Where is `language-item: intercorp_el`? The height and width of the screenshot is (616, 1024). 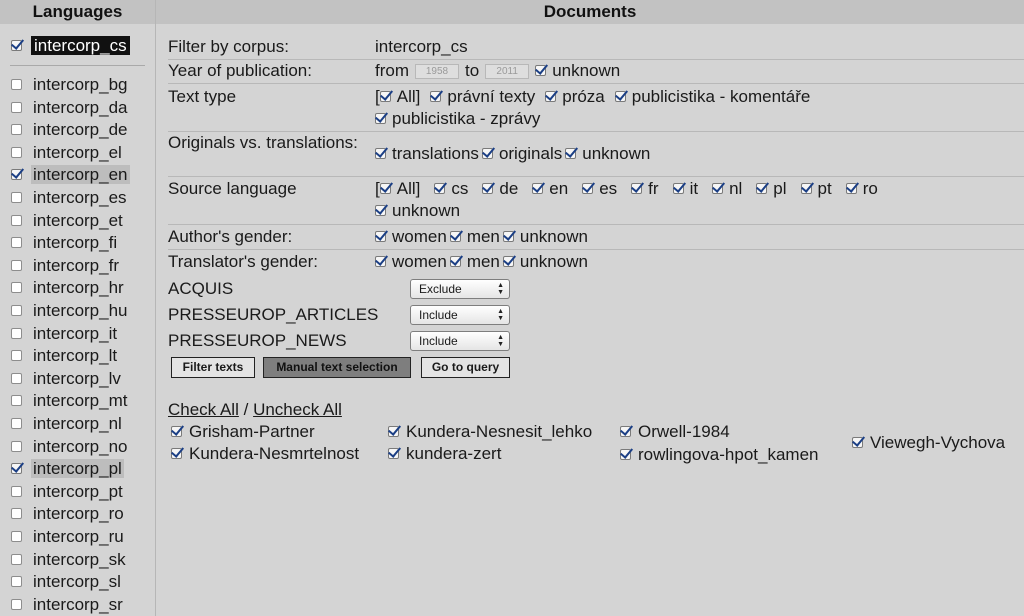
language-item: intercorp_el is located at coordinates (67, 153).